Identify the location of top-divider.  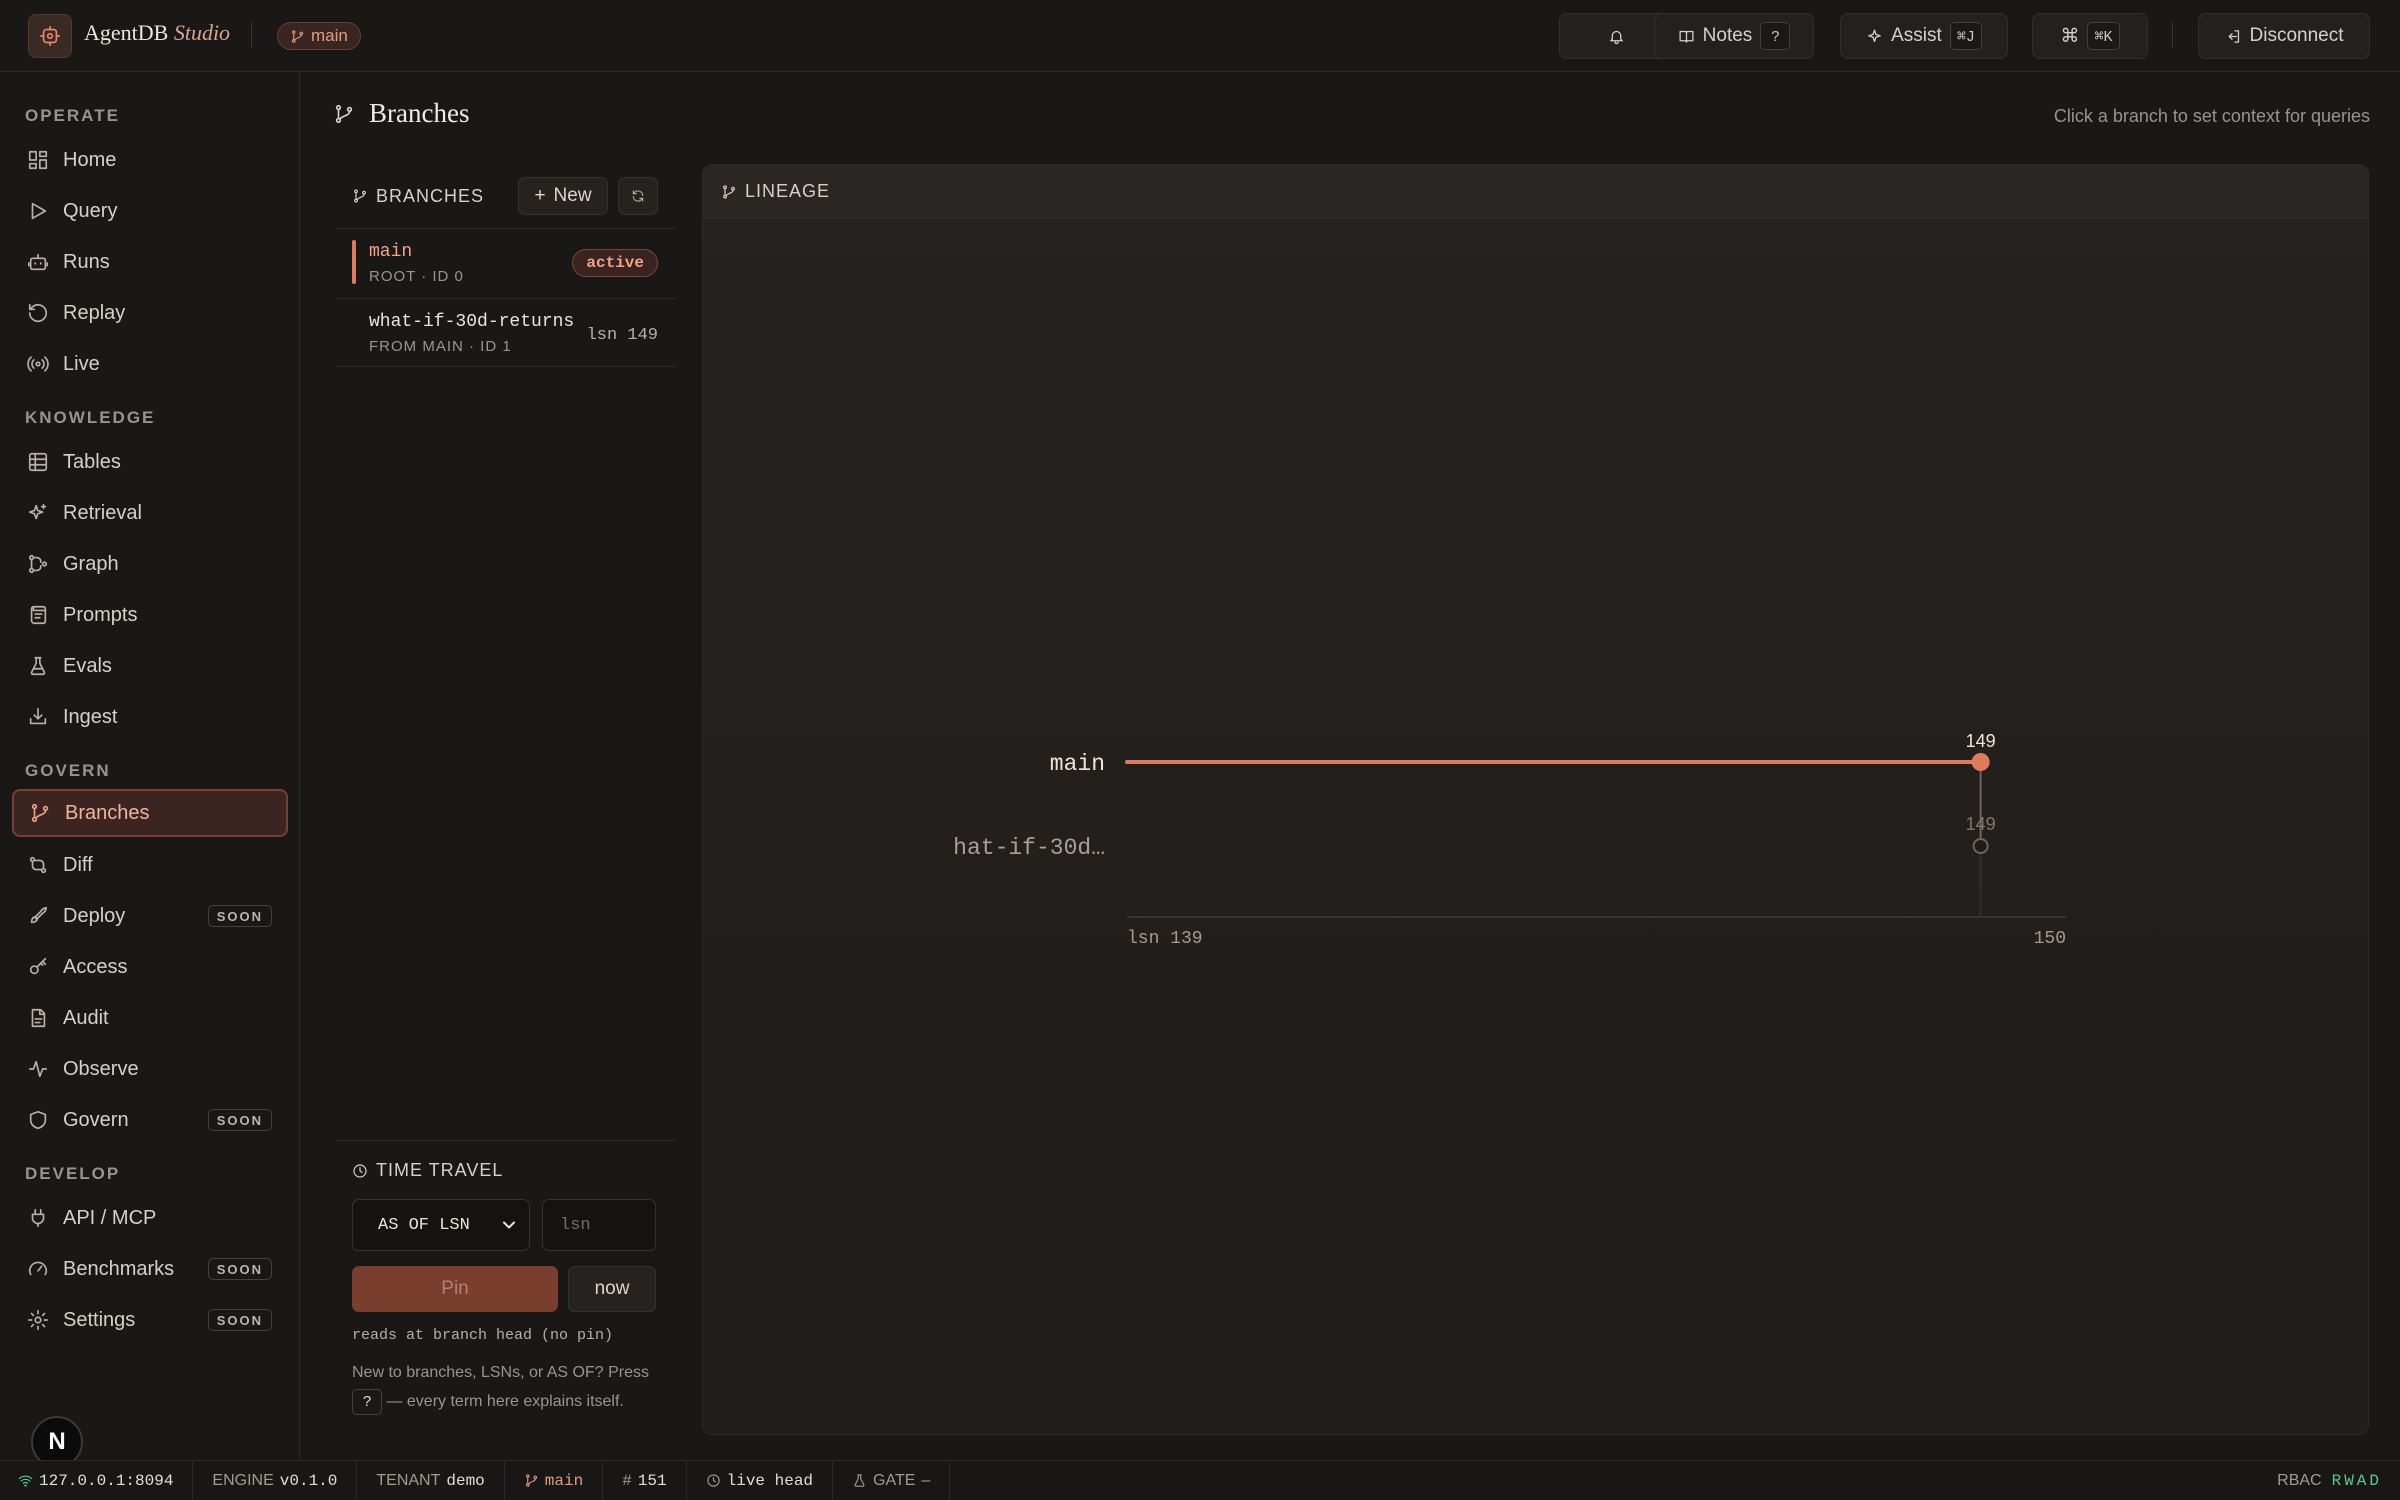
(251, 35).